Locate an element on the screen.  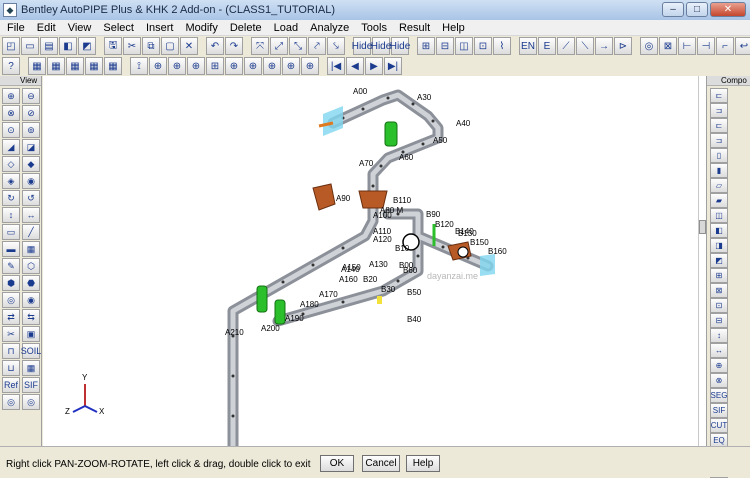
menu-result: Result is located at coordinates (413, 28).